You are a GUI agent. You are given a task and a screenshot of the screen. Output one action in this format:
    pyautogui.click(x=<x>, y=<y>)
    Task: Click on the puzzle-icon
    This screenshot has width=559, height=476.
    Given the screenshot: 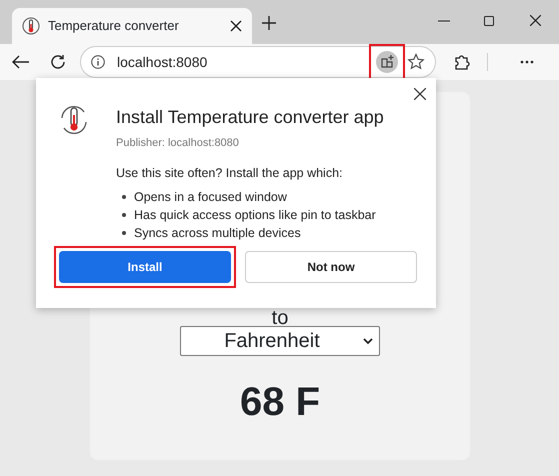 What is the action you would take?
    pyautogui.click(x=462, y=62)
    